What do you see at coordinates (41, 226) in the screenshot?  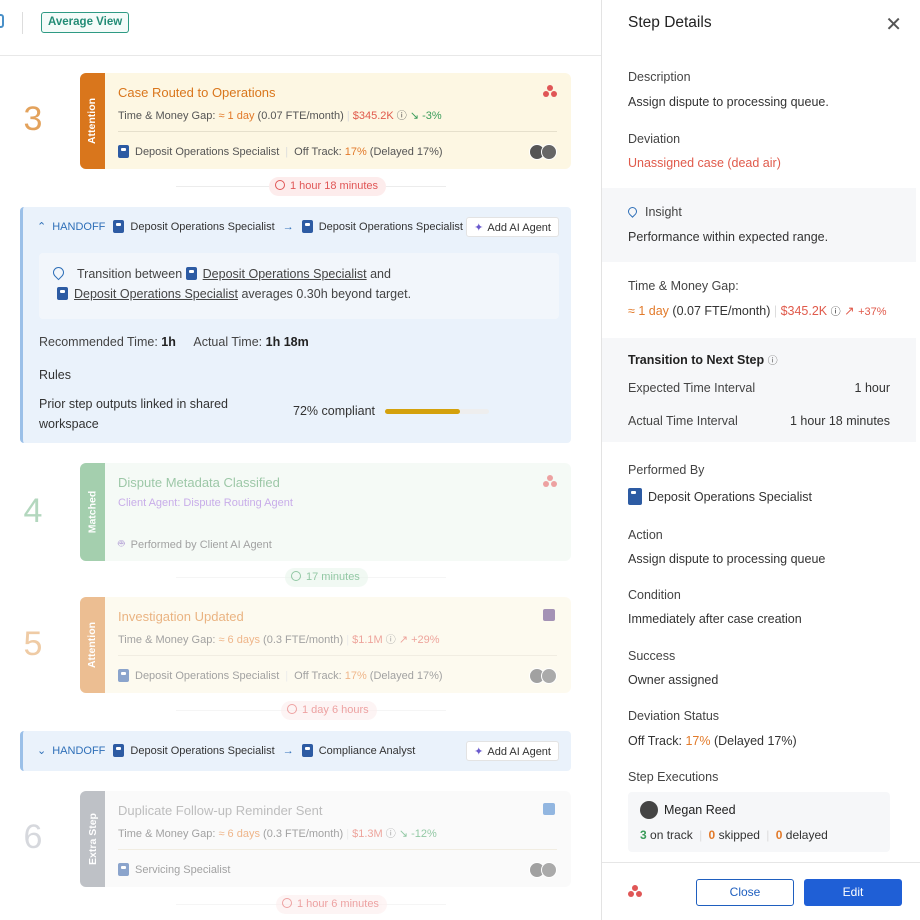 I see `chevron-up-icon: ⌃` at bounding box center [41, 226].